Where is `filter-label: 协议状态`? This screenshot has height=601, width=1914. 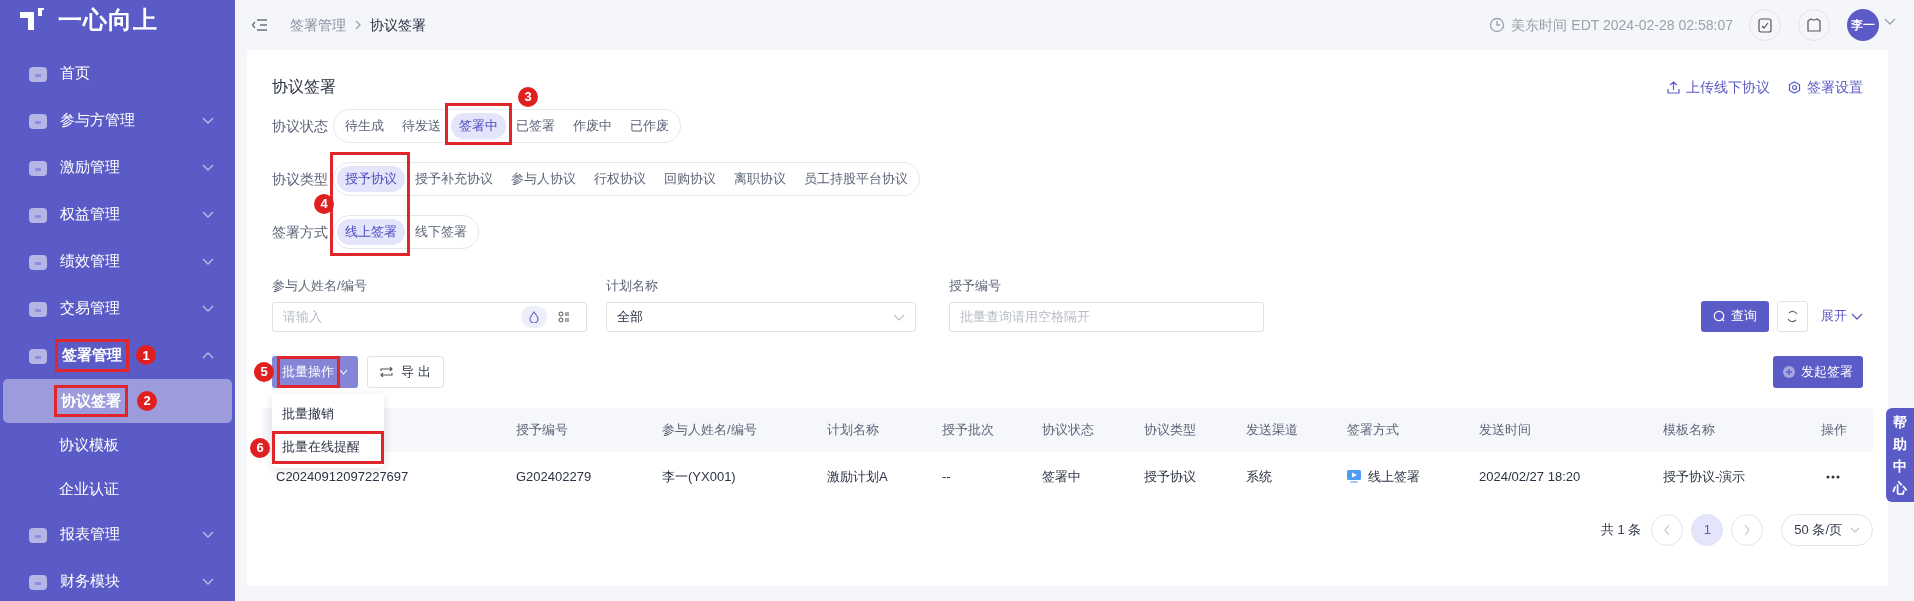 filter-label: 协议状态 is located at coordinates (300, 126).